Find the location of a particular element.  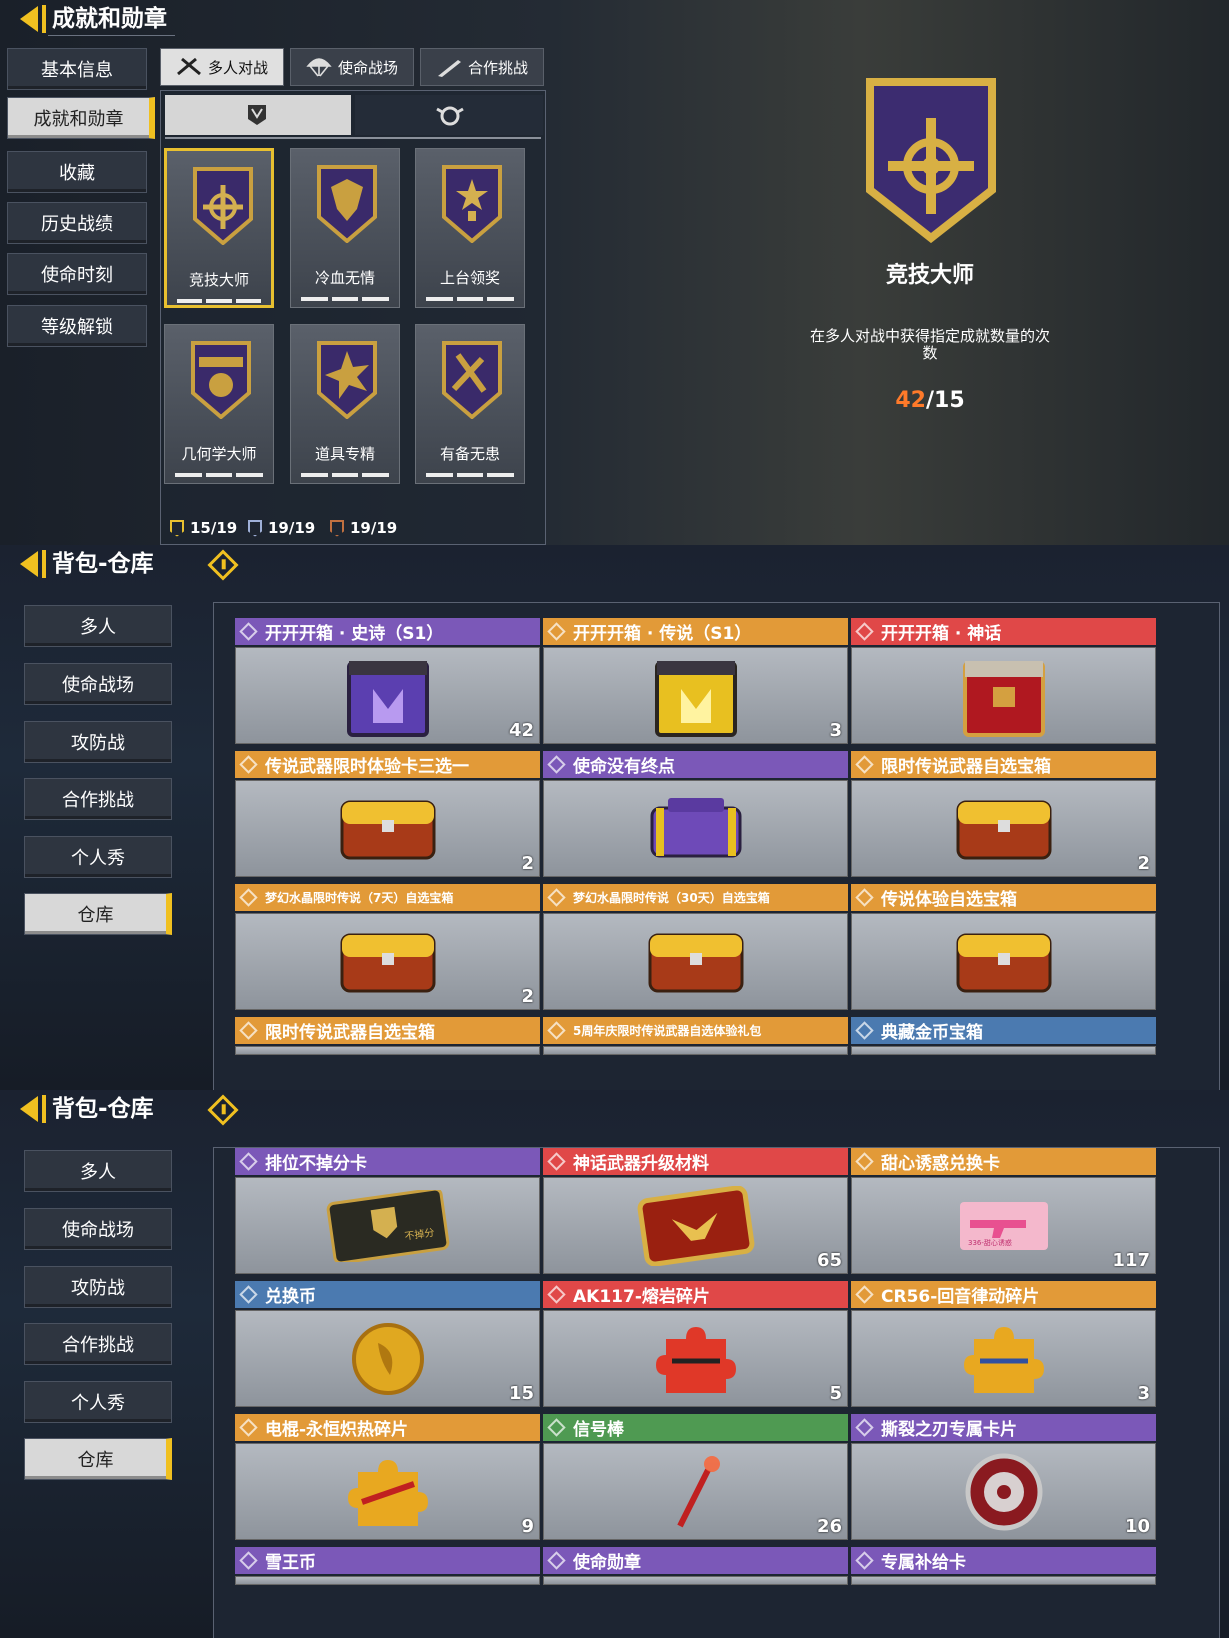

burst-icon is located at coordinates (347, 380).